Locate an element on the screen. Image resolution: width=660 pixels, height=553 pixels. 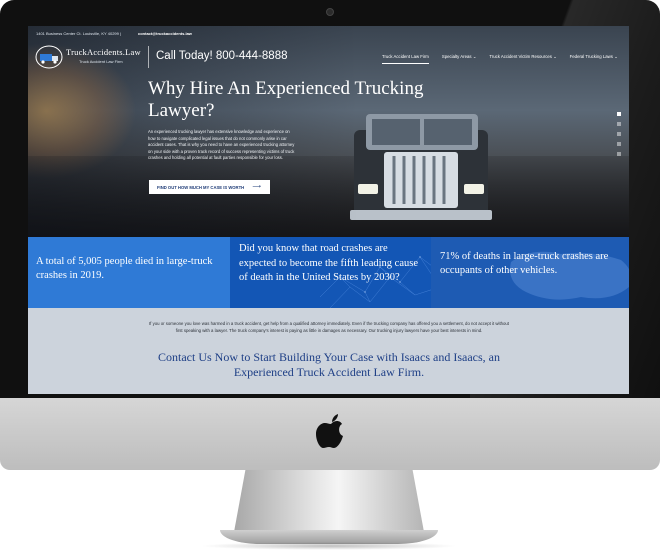
logo-tagline: Truck Accident Law Firm is located at coordinates (101, 61).